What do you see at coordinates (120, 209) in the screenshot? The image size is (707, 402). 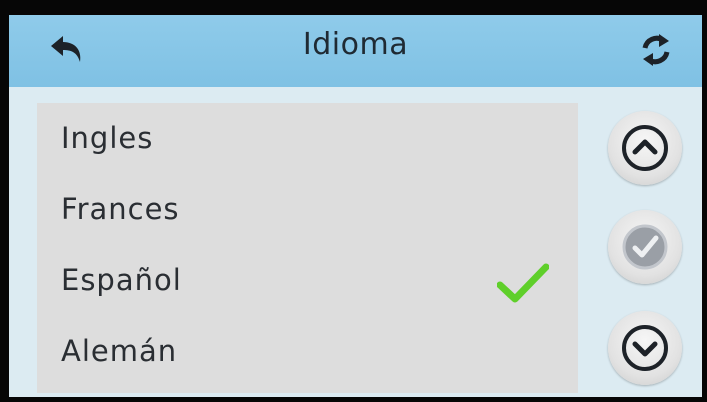 I see `language-label: Frances` at bounding box center [120, 209].